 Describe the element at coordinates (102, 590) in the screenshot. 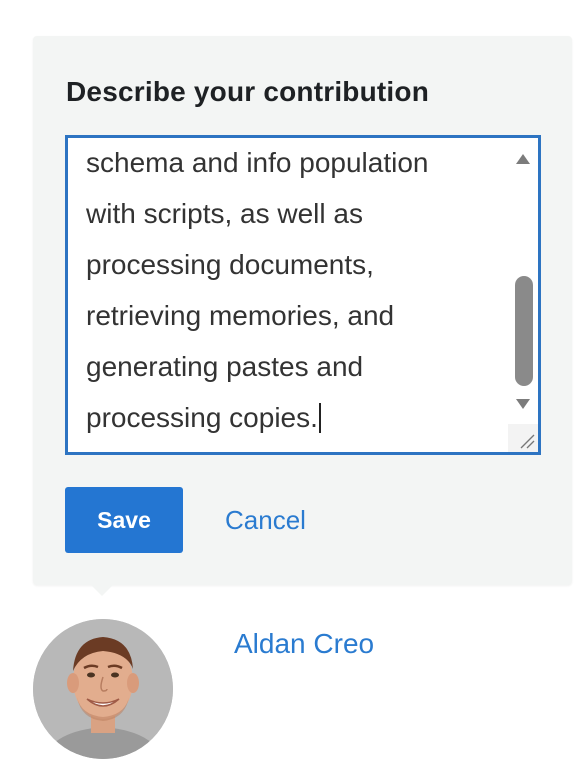

I see `card-pointer` at that location.